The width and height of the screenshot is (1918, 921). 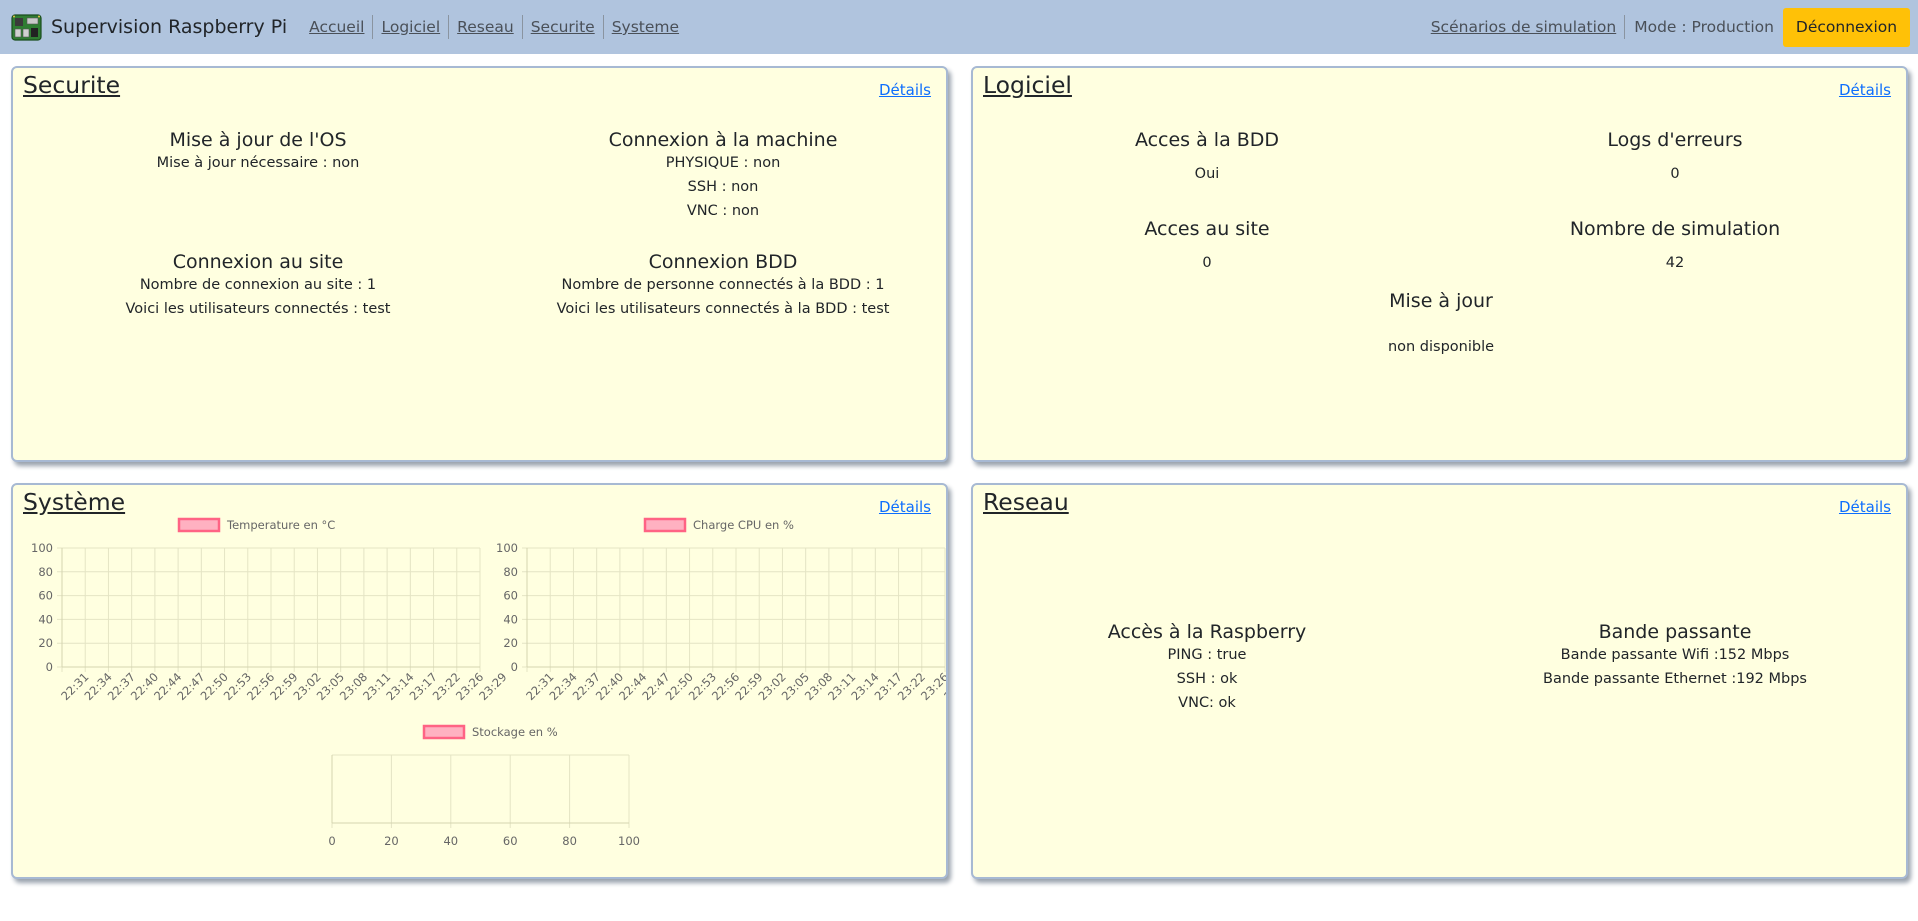 What do you see at coordinates (1846, 27) in the screenshot?
I see `logout-button: Déconnexion` at bounding box center [1846, 27].